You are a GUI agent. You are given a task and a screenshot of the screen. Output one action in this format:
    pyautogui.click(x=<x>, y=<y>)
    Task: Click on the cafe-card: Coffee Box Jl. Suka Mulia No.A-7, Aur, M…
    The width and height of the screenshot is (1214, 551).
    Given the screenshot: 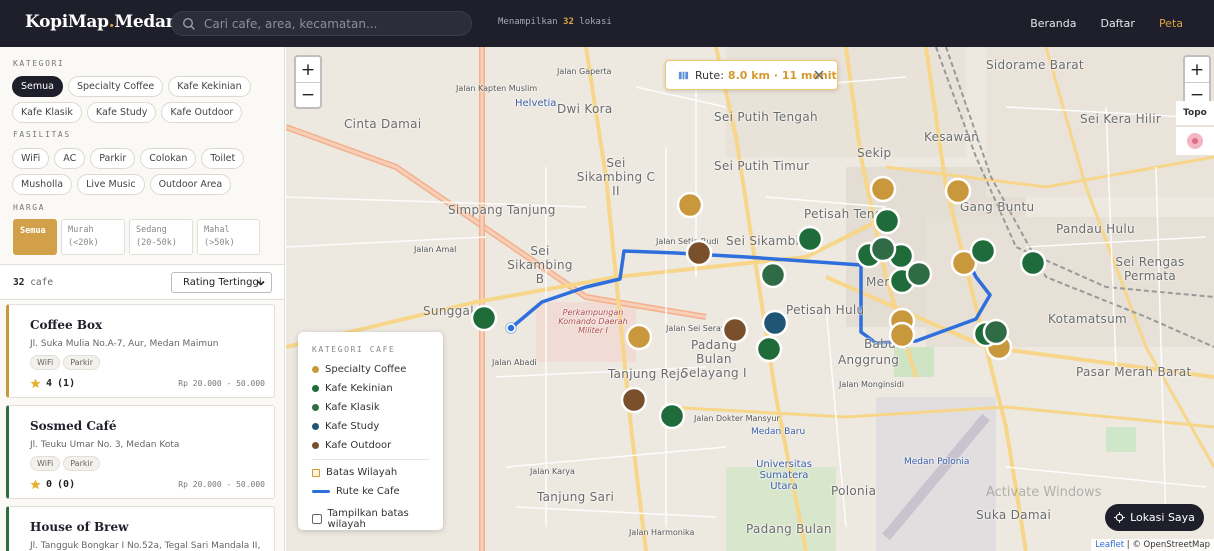 What is the action you would take?
    pyautogui.click(x=140, y=351)
    